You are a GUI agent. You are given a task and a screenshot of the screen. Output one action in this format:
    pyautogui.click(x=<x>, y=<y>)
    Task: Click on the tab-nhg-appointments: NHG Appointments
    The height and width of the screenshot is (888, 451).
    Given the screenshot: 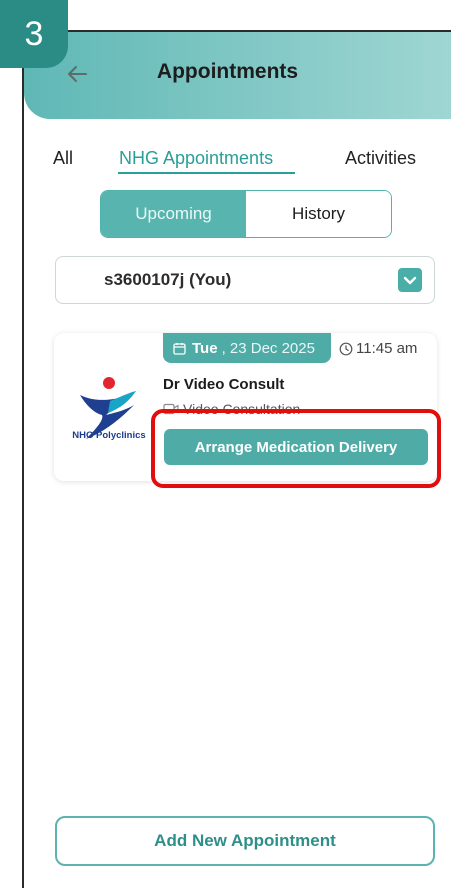 What is the action you would take?
    pyautogui.click(x=196, y=158)
    